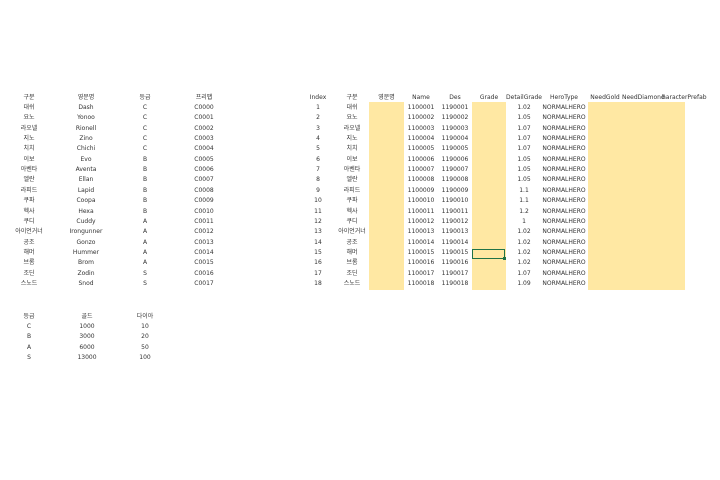 This screenshot has width=720, height=480. I want to click on right-table-cell: 1100003, so click(421, 128).